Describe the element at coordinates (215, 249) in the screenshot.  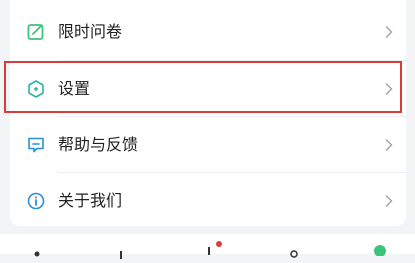
I see `message-tab-icon` at that location.